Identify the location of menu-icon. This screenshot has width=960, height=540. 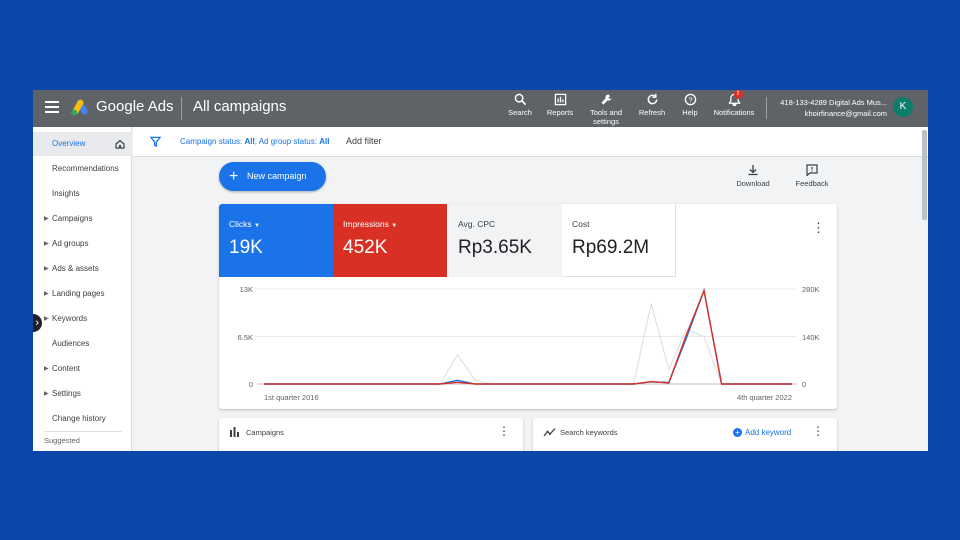
(52, 108).